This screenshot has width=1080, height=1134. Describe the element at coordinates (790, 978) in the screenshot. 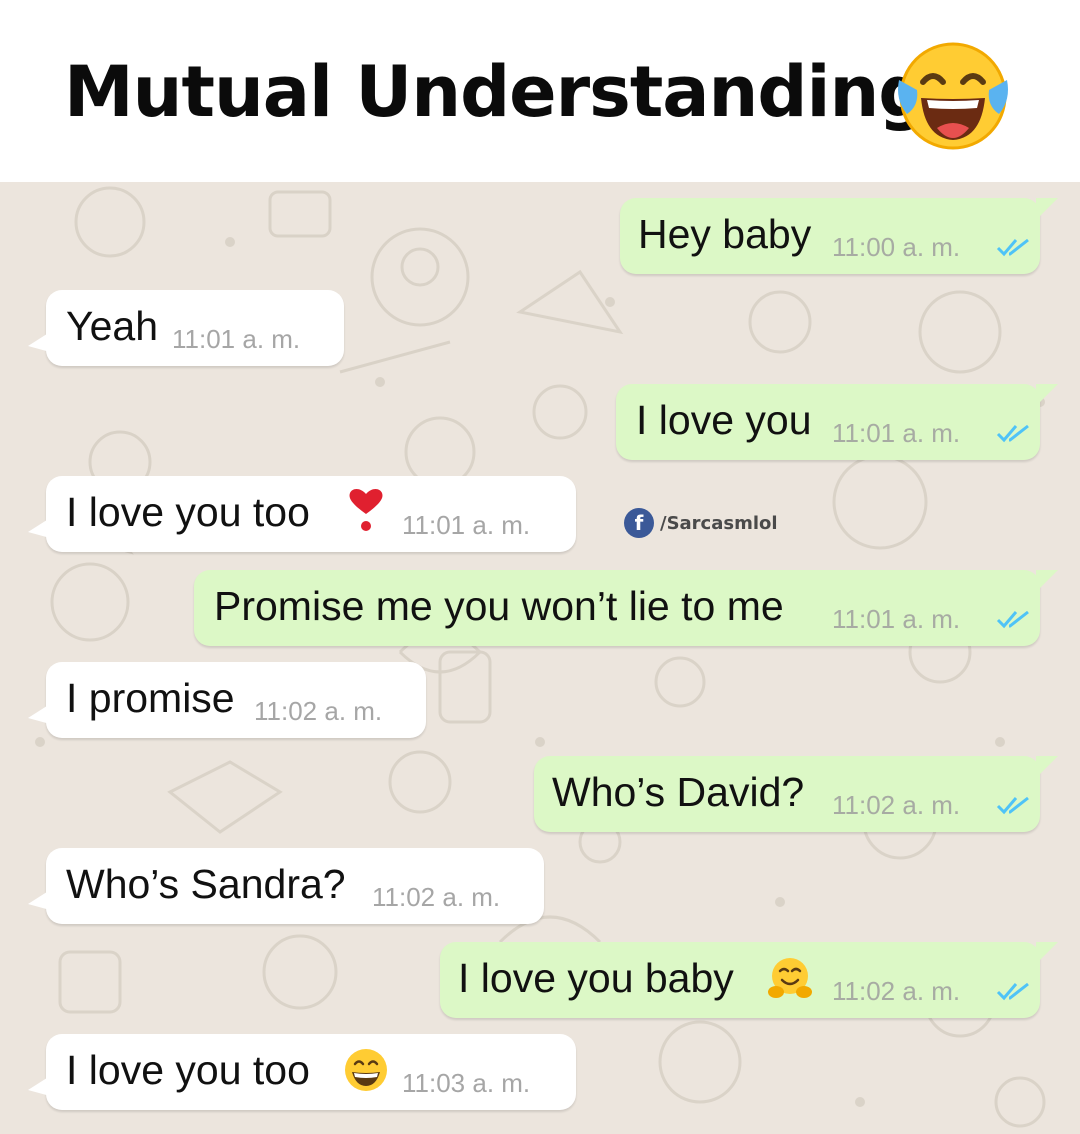

I see `hugging-face-icon` at that location.